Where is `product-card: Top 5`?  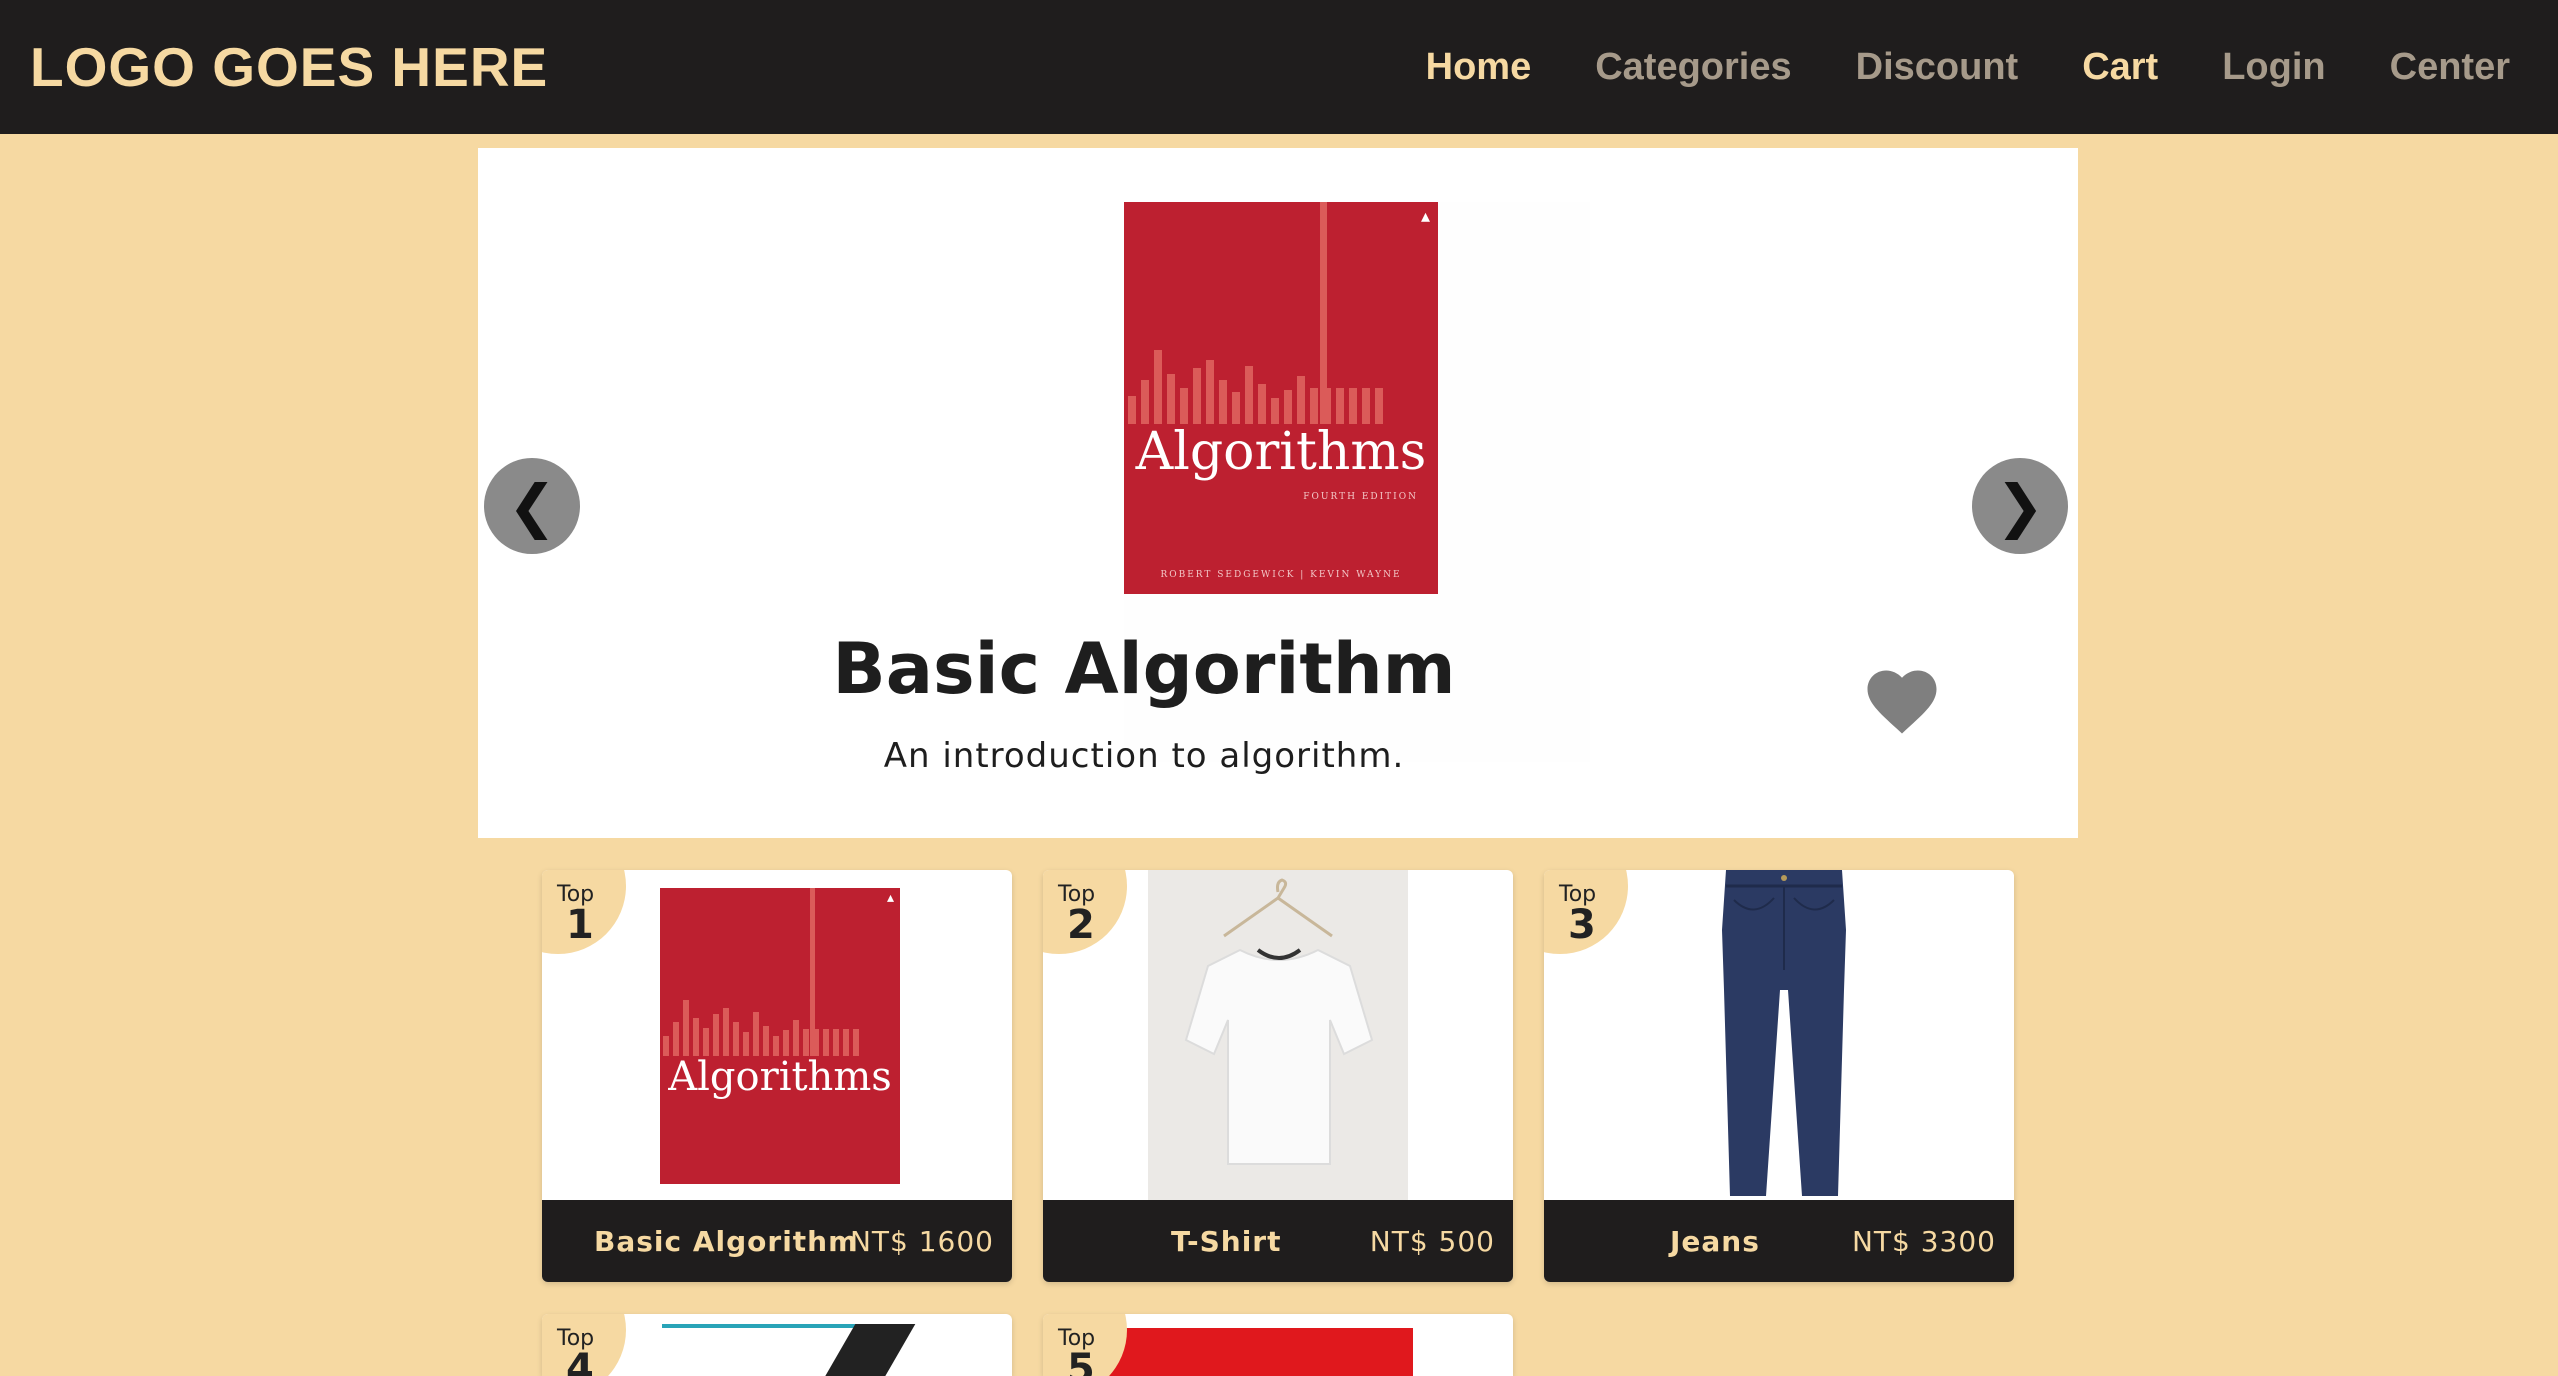
product-card: Top 5 is located at coordinates (1278, 1345).